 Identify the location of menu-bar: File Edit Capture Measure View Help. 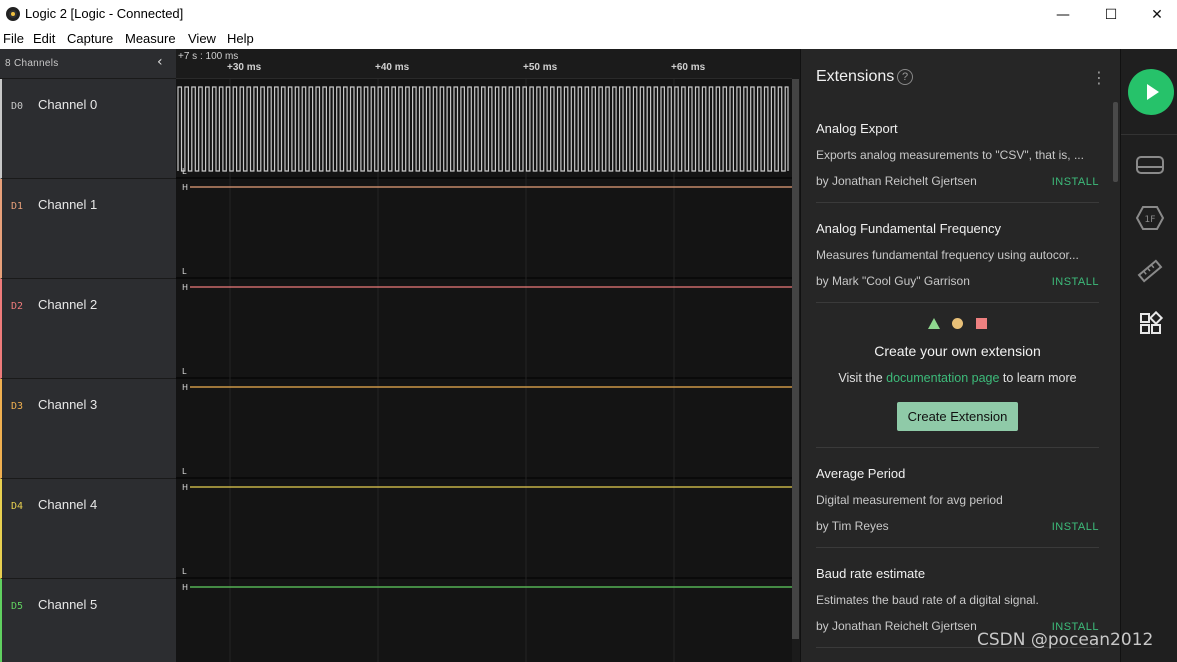
(588, 39).